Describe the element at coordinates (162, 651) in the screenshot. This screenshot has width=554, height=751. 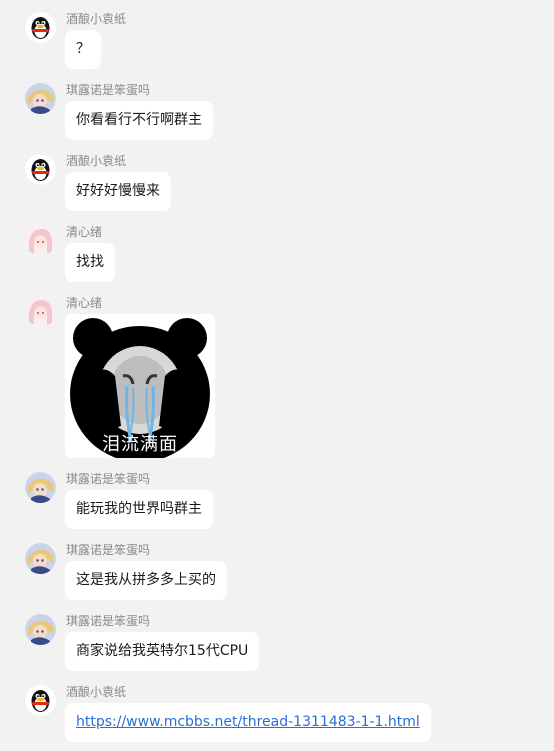
I see `message-bubble: 商家说给我英特尔15代CPU` at that location.